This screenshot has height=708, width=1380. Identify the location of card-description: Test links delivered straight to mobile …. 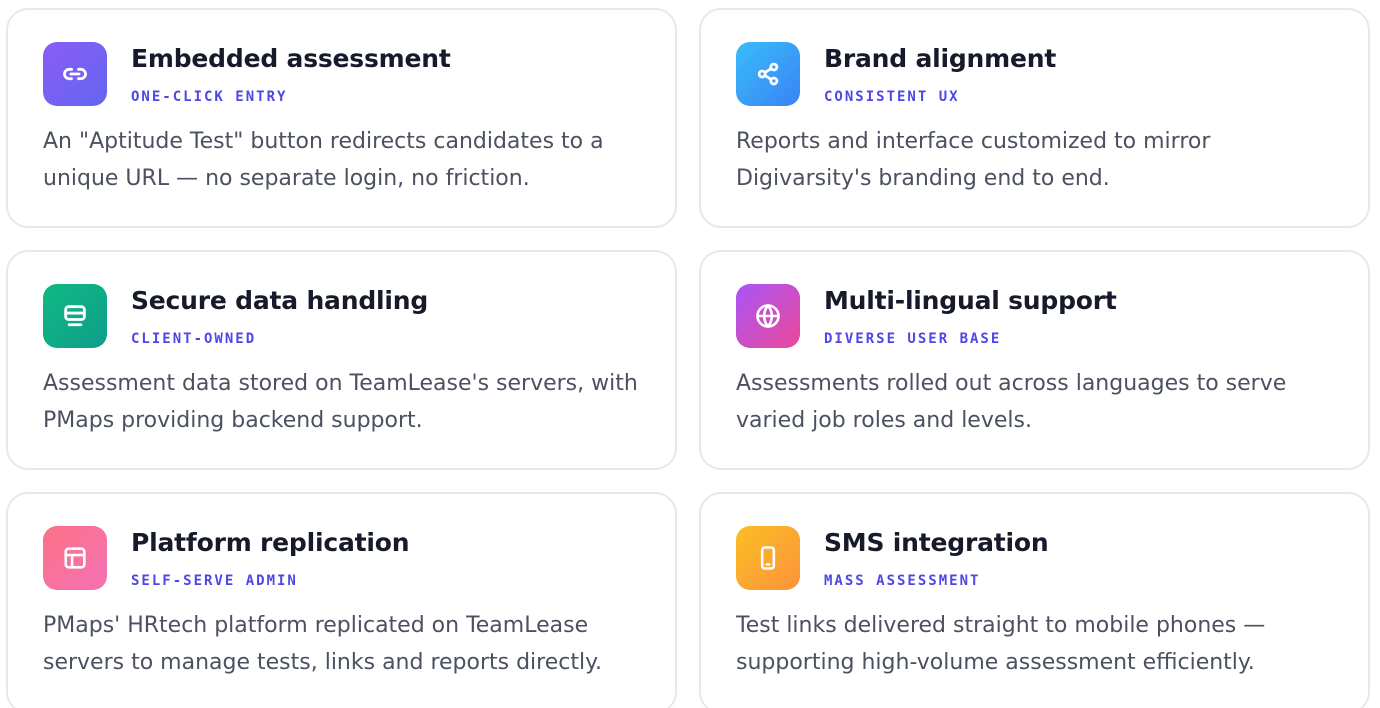
(1001, 644).